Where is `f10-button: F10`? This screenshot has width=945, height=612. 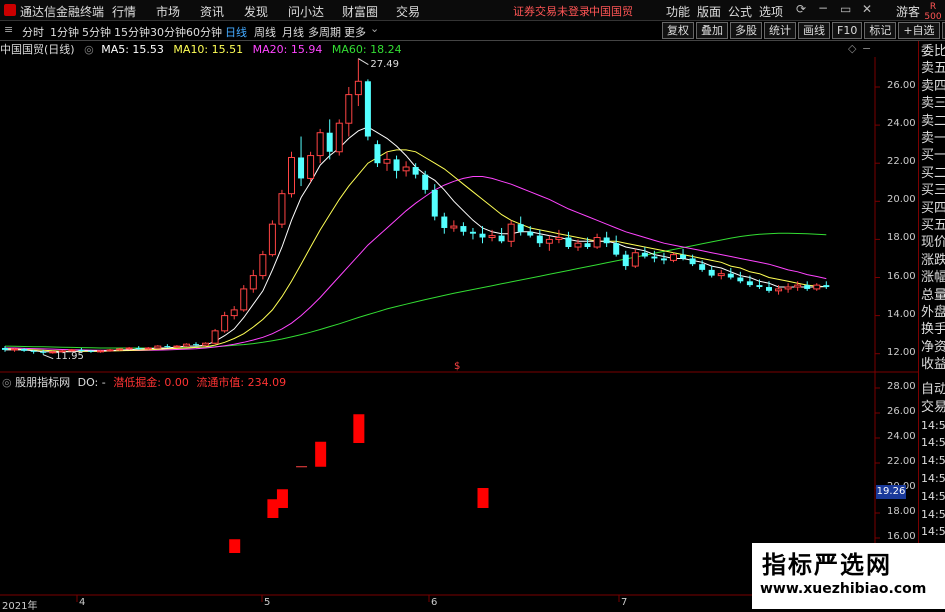 f10-button: F10 is located at coordinates (847, 30).